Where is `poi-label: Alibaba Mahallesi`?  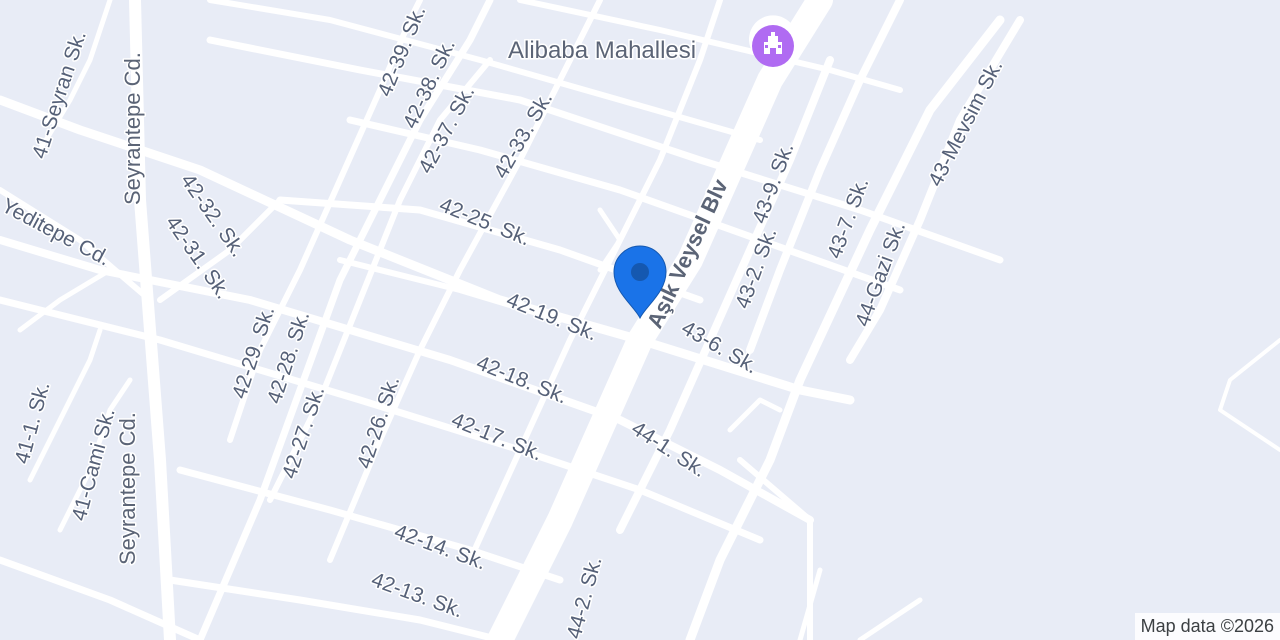
poi-label: Alibaba Mahallesi is located at coordinates (602, 51).